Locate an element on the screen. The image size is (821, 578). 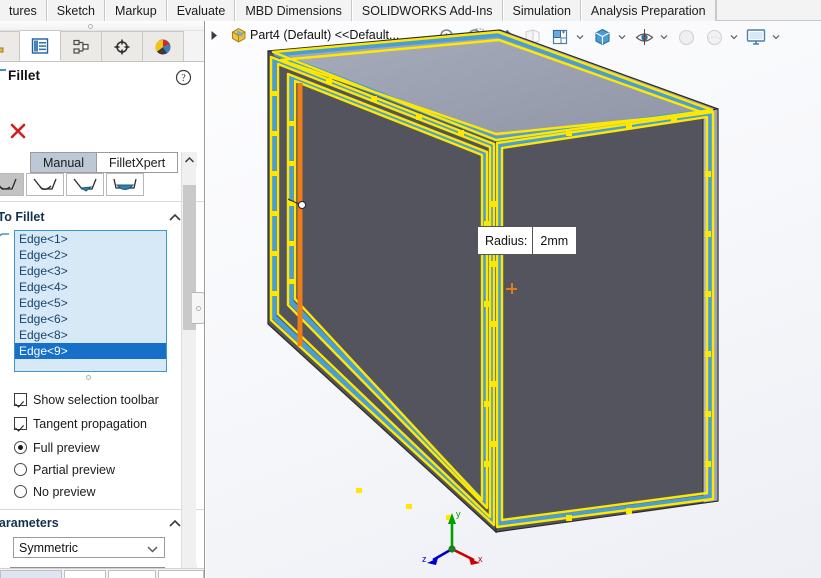
crosshair-target-icon is located at coordinates (122, 47).